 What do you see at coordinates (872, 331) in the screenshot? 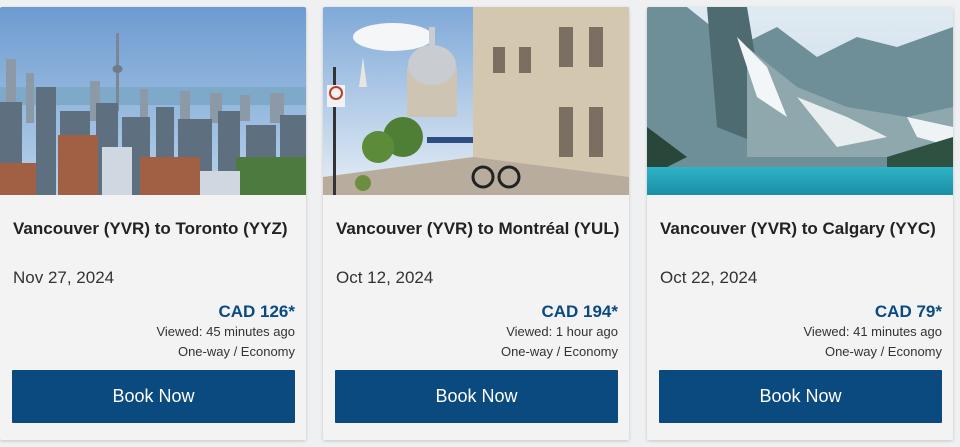
I see `viewed-time: Viewed: 41 minutes ago` at bounding box center [872, 331].